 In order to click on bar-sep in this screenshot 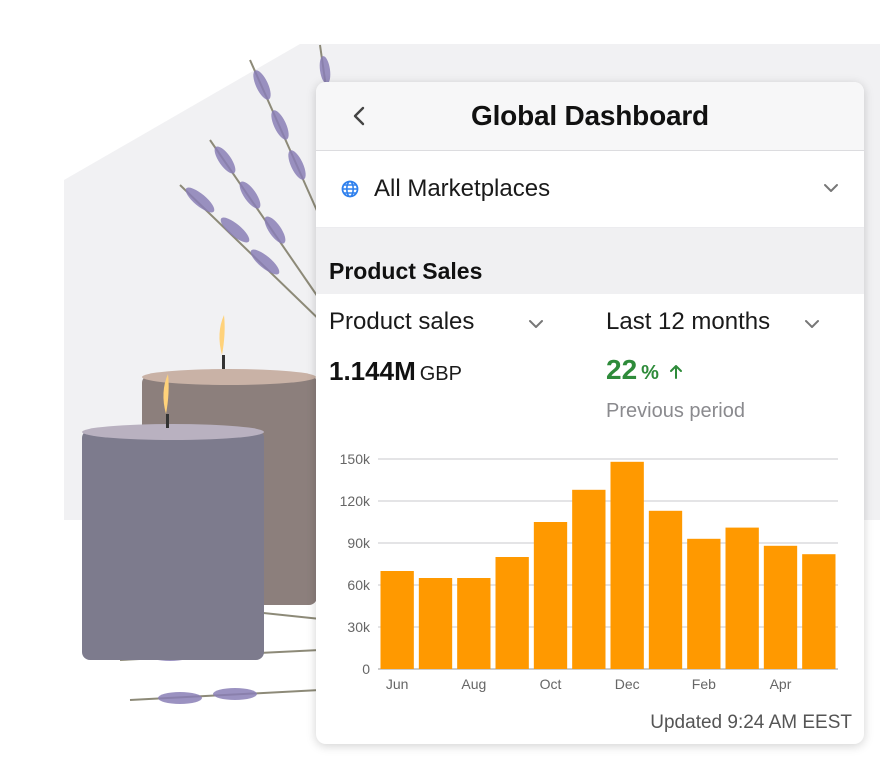, I will do `click(512, 613)`.